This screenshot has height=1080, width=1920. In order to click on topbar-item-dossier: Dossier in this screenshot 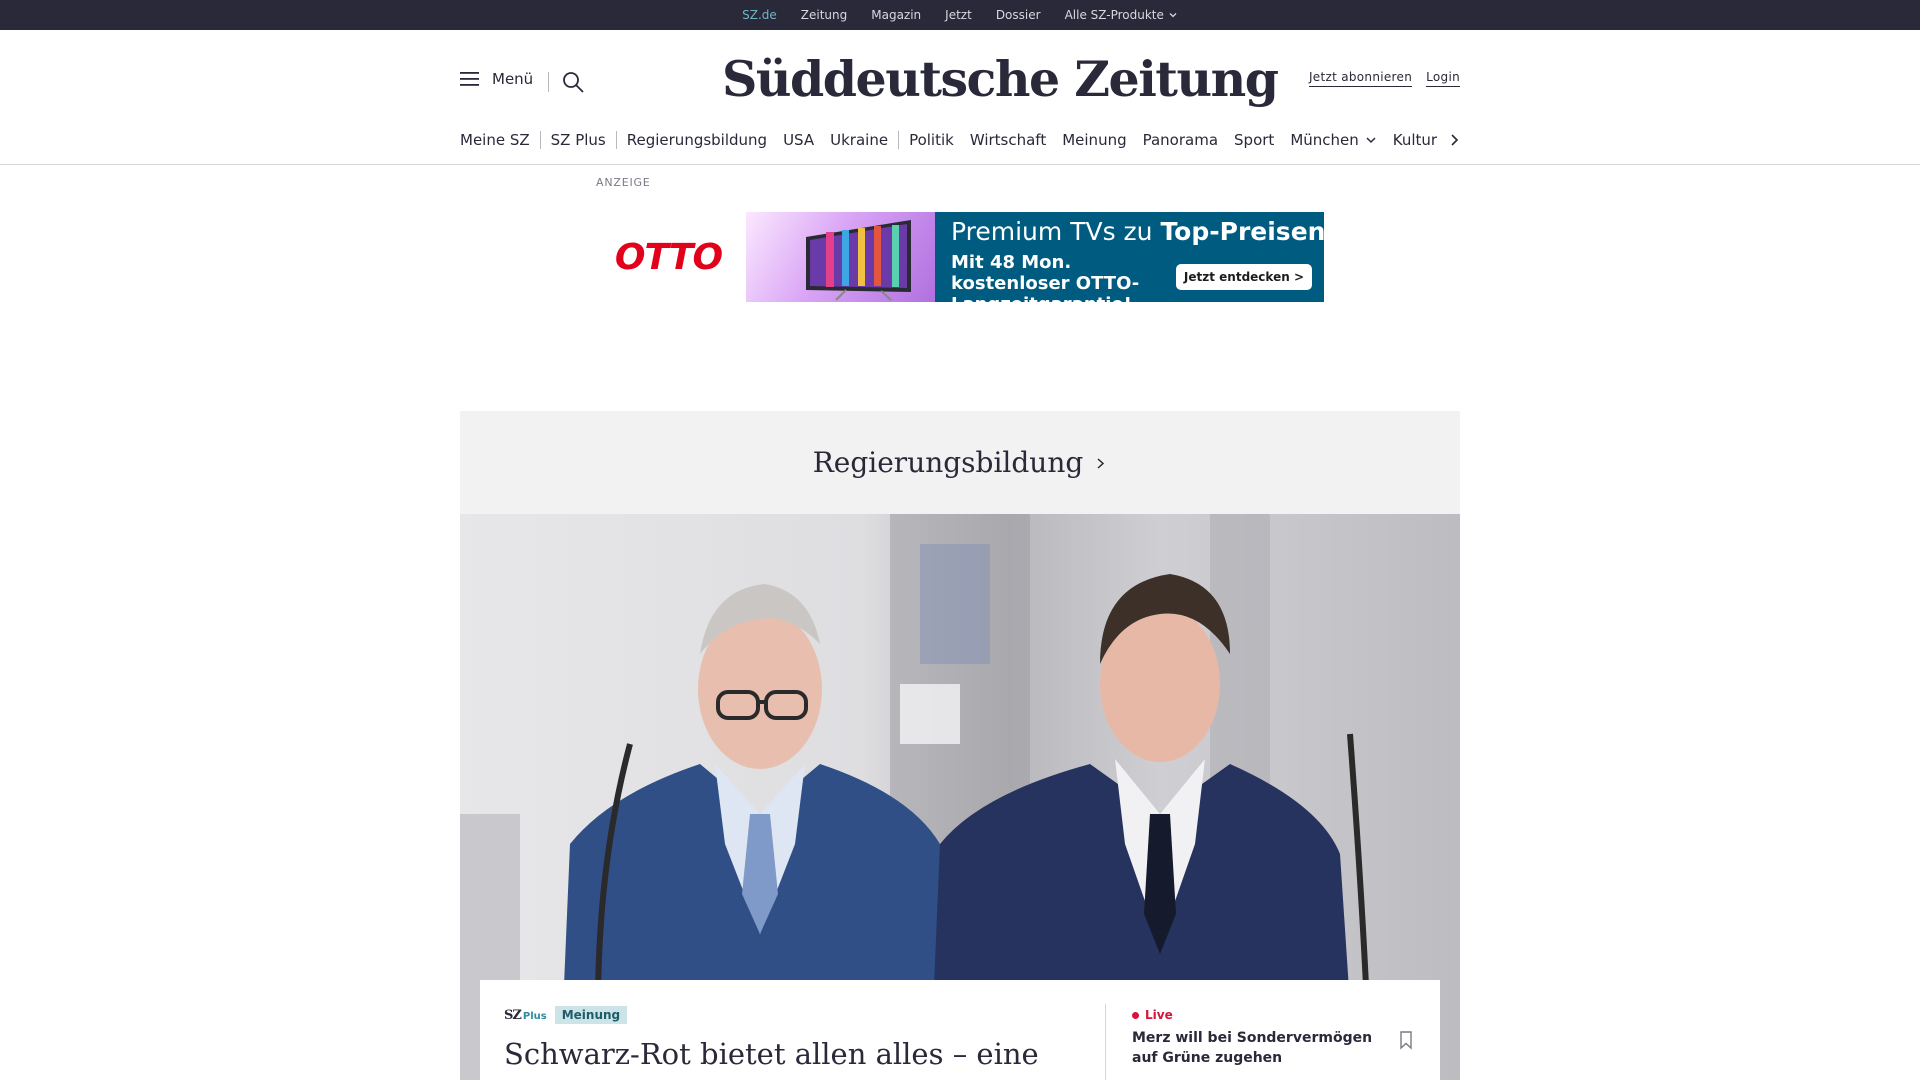, I will do `click(1018, 15)`.